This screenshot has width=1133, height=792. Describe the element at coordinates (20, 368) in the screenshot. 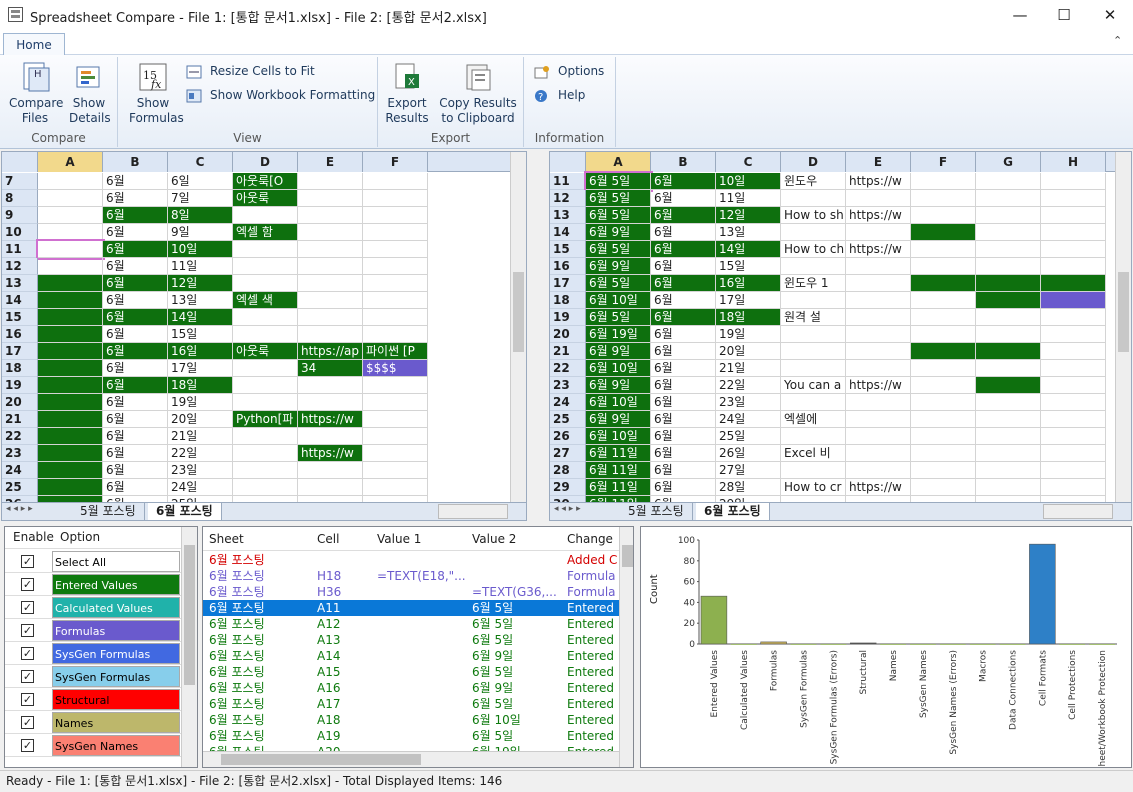

I see `row-header: 18` at that location.